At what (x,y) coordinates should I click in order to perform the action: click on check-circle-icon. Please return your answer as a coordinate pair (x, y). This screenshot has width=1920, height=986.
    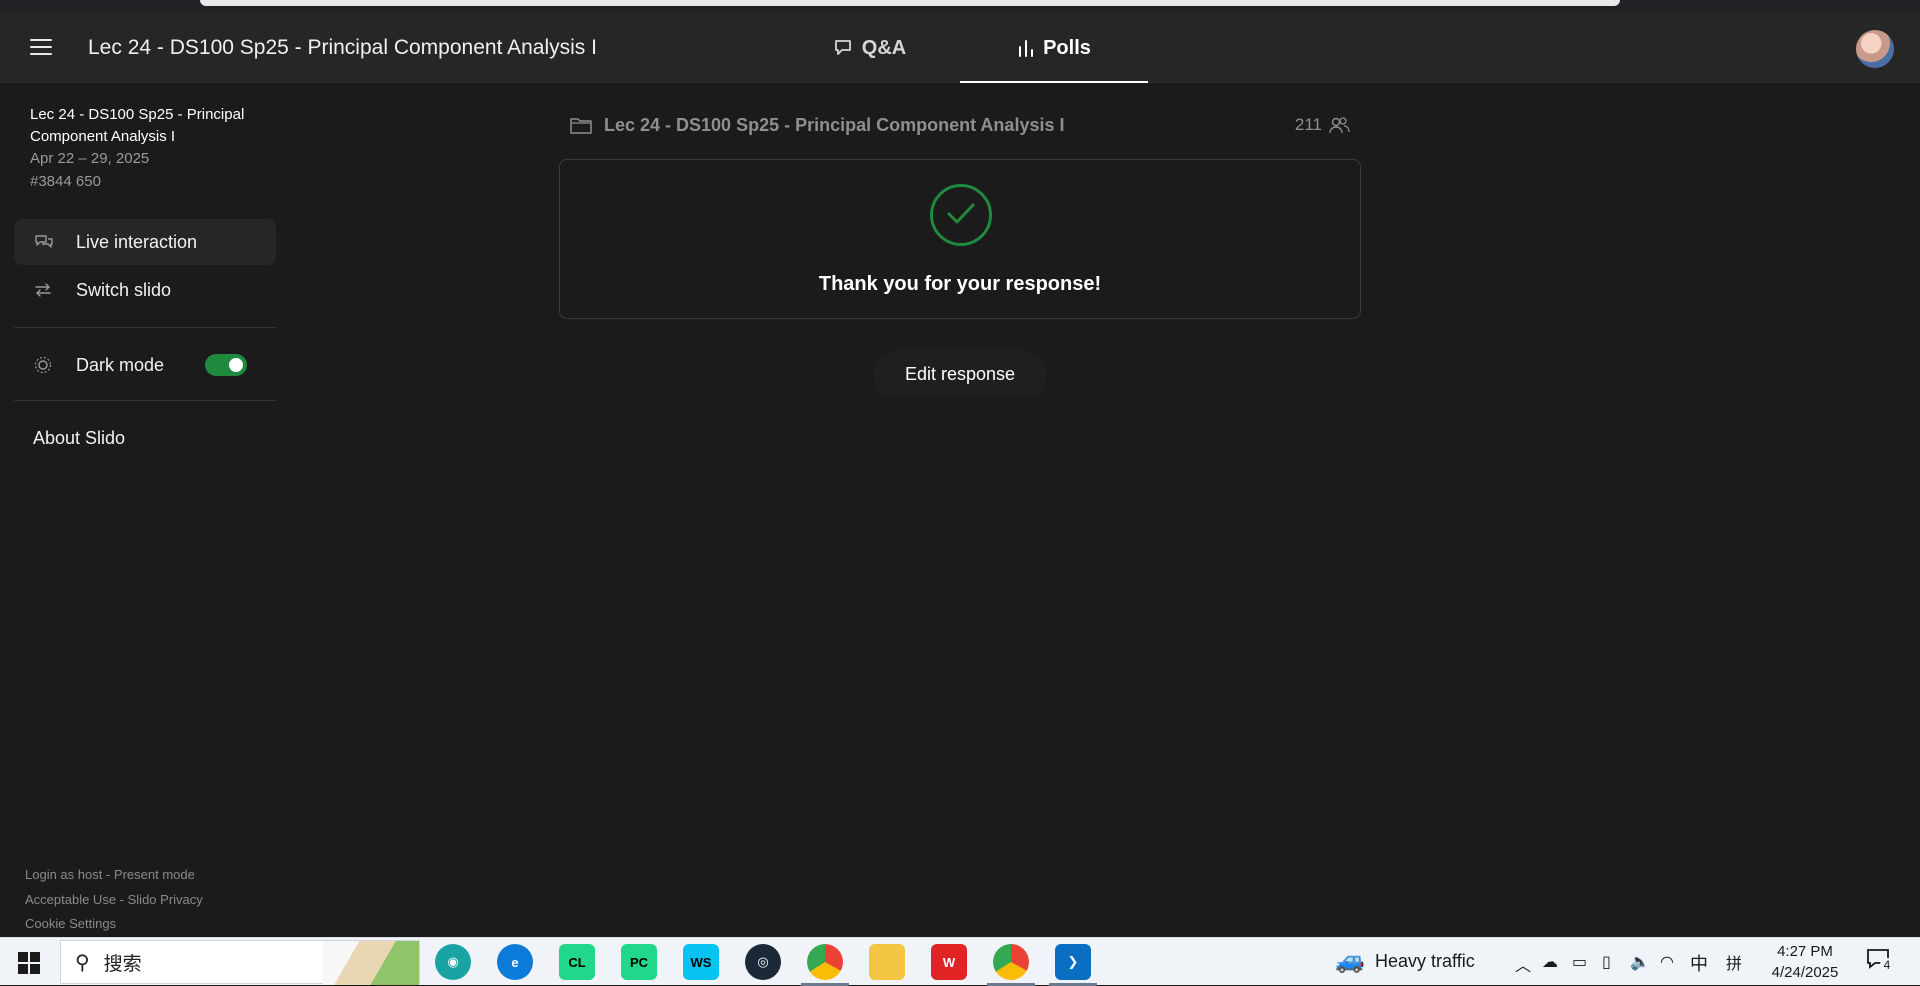
    Looking at the image, I should click on (961, 215).